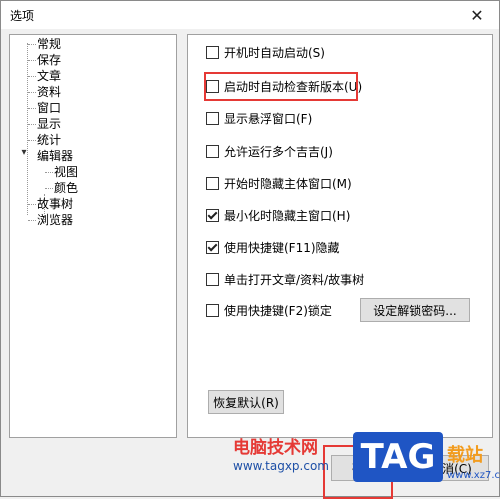 This screenshot has height=499, width=500. I want to click on tree-item-general: 常规, so click(49, 44).